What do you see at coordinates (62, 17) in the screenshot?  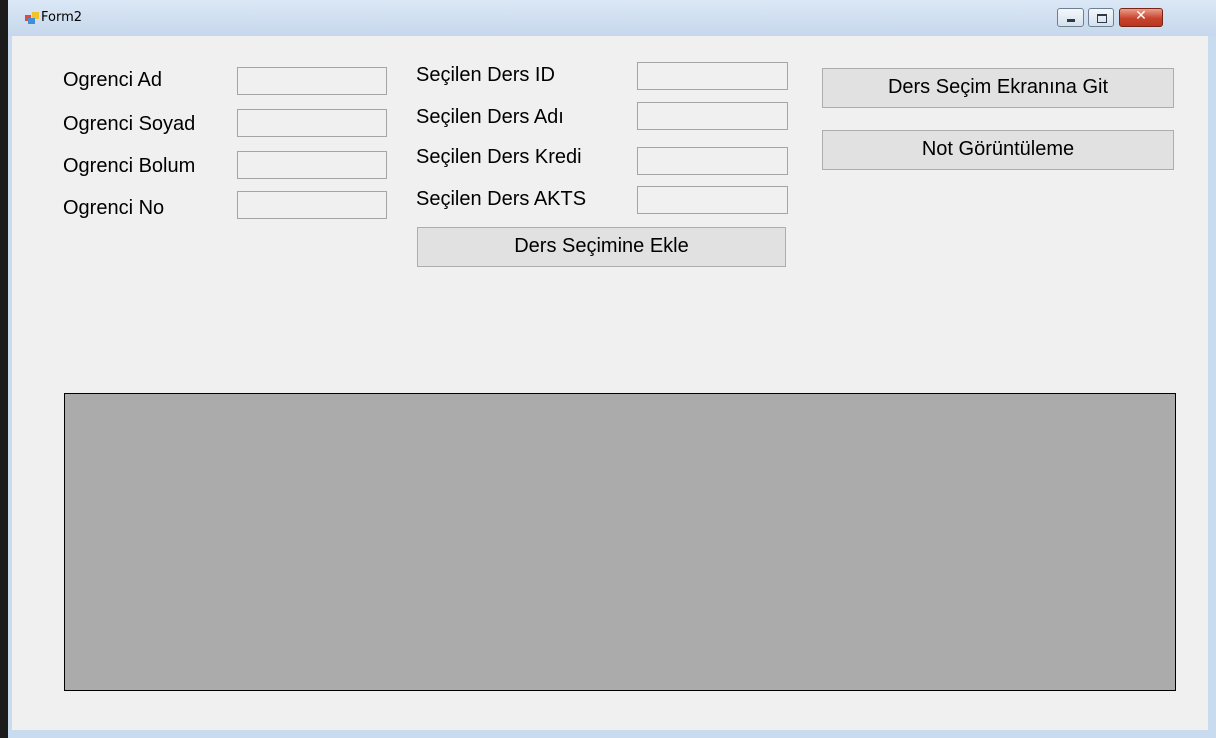 I see `window-title: Form2` at bounding box center [62, 17].